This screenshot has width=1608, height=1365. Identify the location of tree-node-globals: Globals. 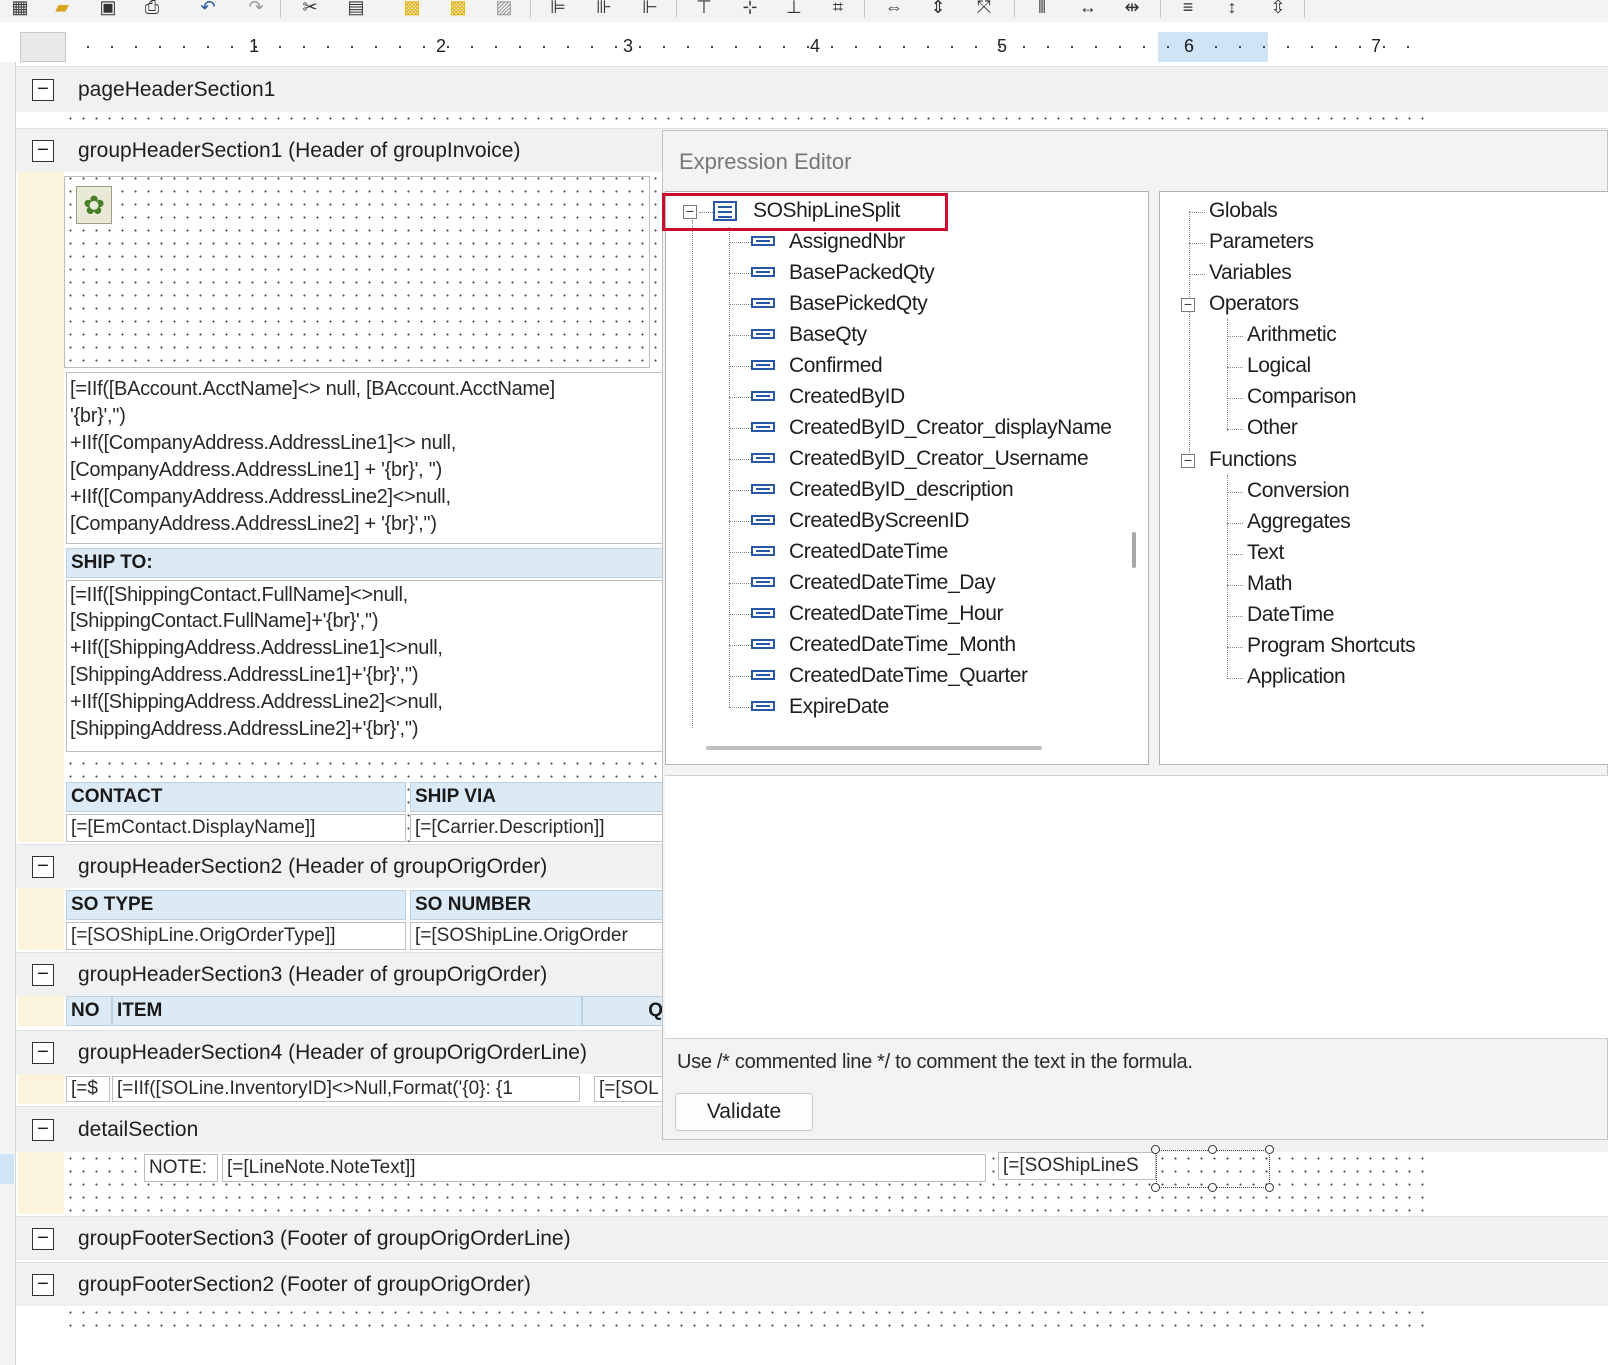
(1243, 211).